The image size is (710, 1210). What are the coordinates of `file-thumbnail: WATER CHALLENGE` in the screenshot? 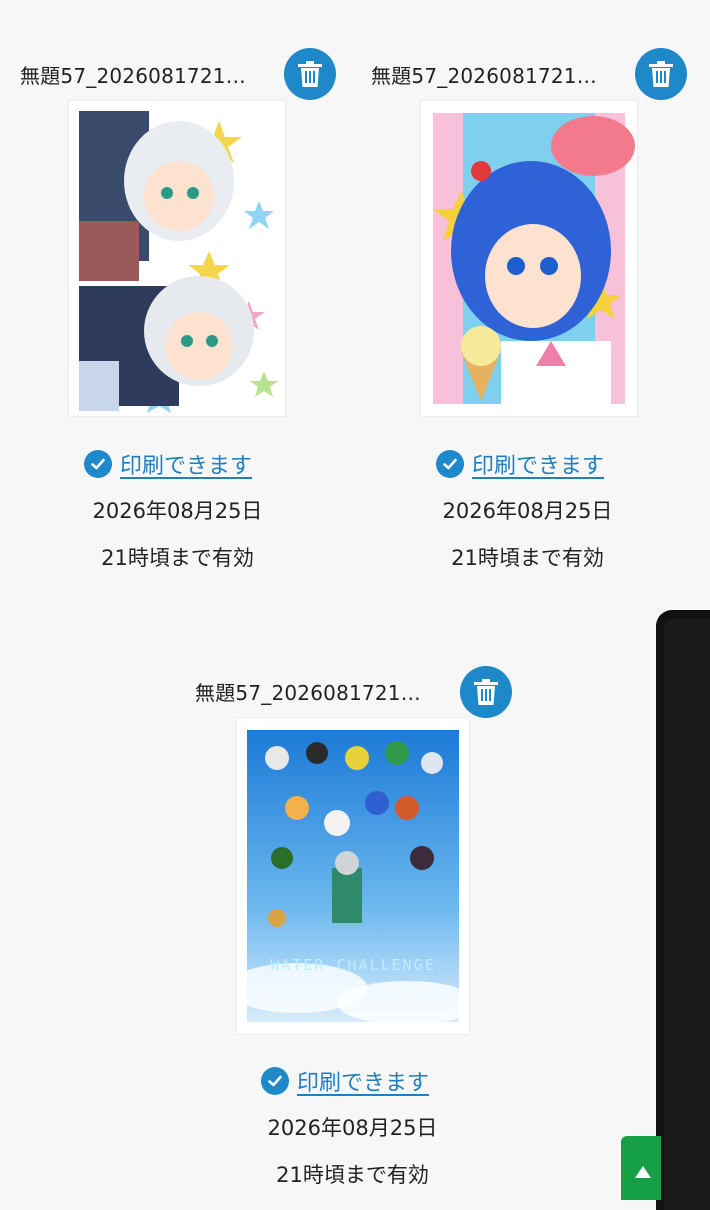 It's located at (353, 876).